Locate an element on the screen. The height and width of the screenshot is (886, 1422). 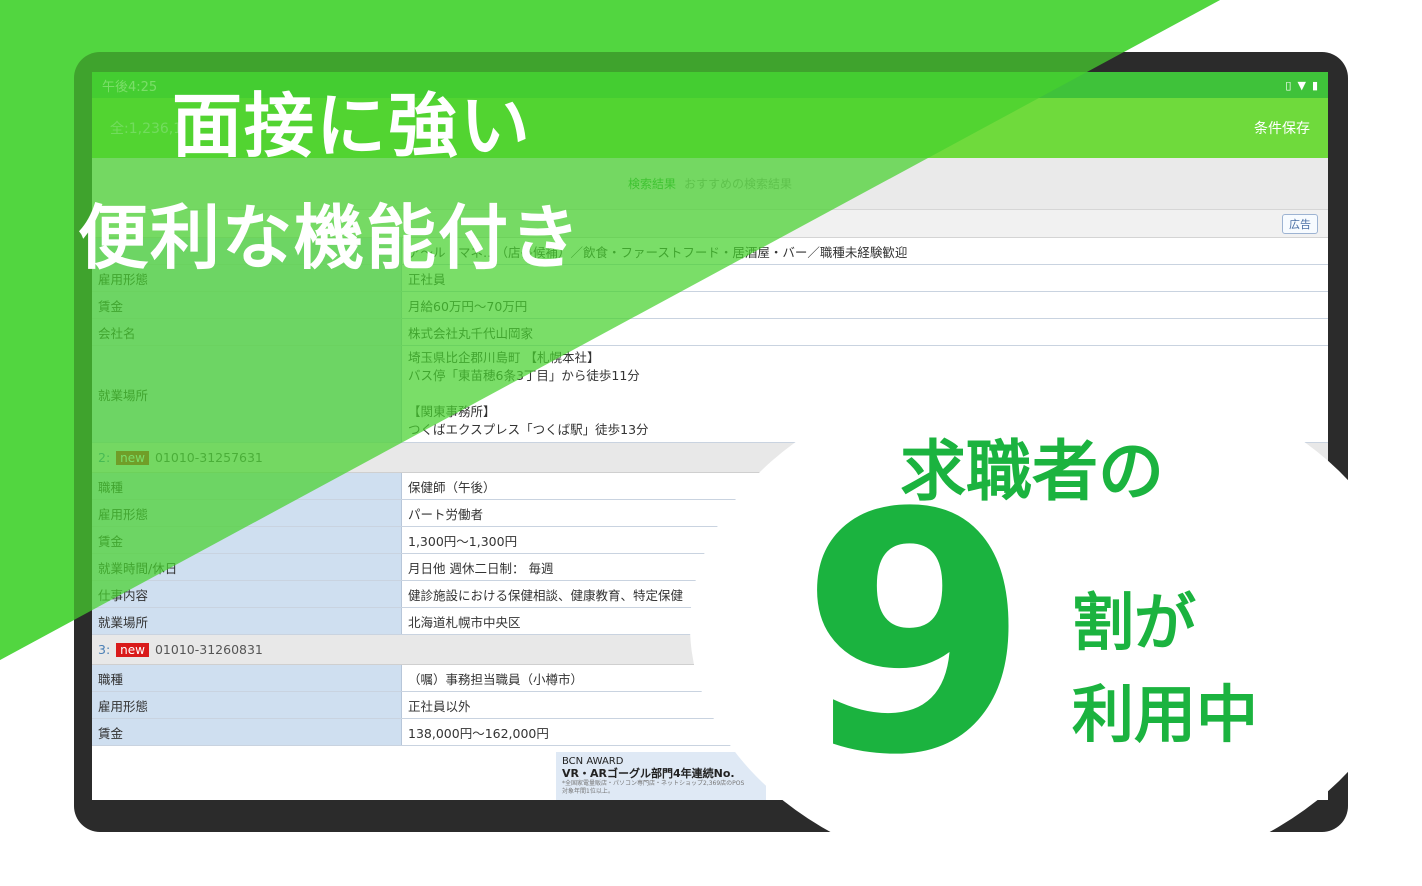
record-id: 01010-31257631 is located at coordinates (208, 457).